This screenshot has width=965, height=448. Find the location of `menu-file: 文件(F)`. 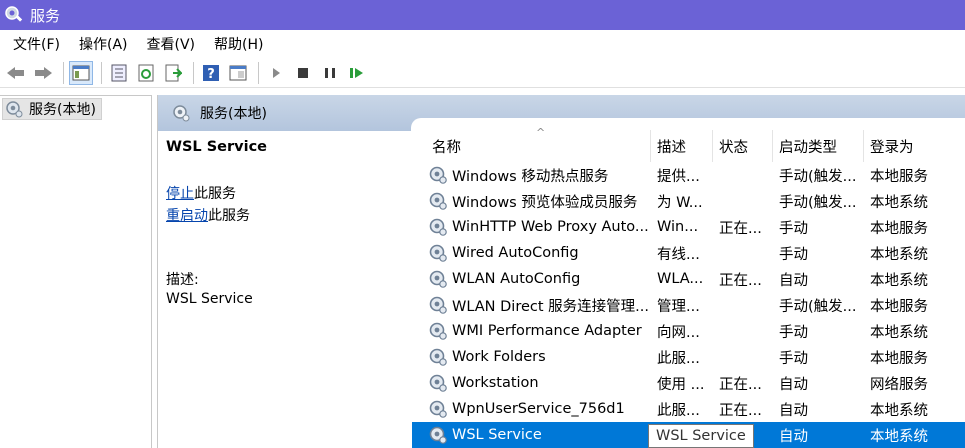

menu-file: 文件(F) is located at coordinates (36, 44).